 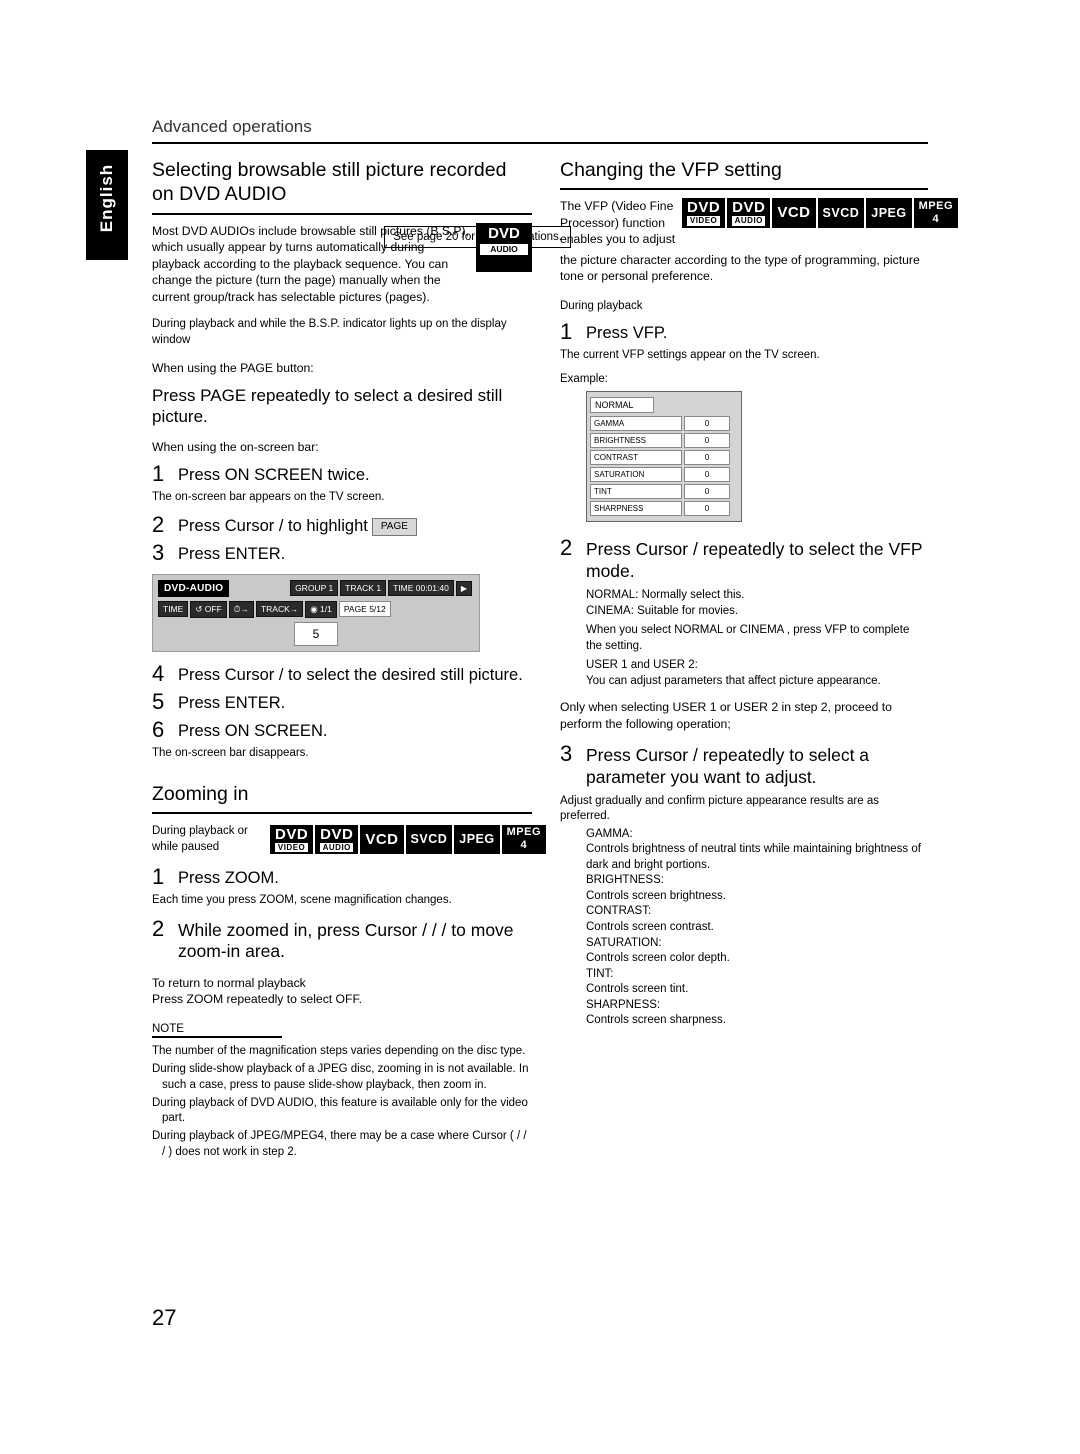 I want to click on param-name: SATURATION:, so click(x=624, y=942).